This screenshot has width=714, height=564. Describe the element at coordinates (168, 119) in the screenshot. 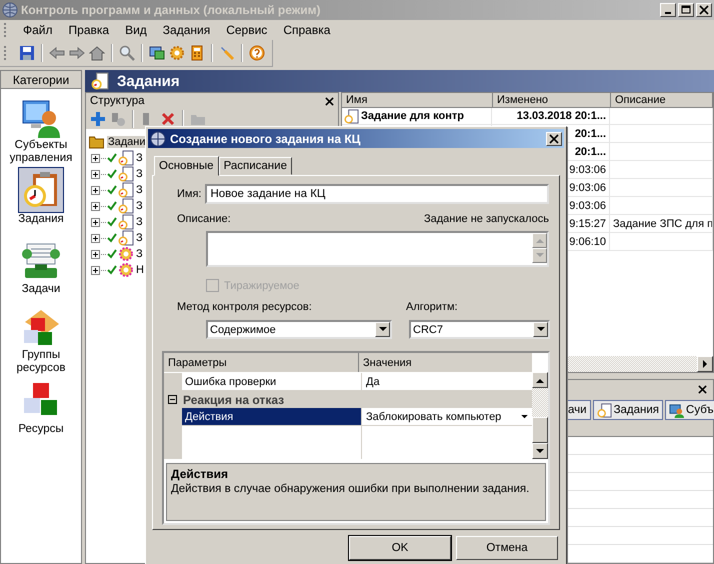

I see `delete-icon` at that location.